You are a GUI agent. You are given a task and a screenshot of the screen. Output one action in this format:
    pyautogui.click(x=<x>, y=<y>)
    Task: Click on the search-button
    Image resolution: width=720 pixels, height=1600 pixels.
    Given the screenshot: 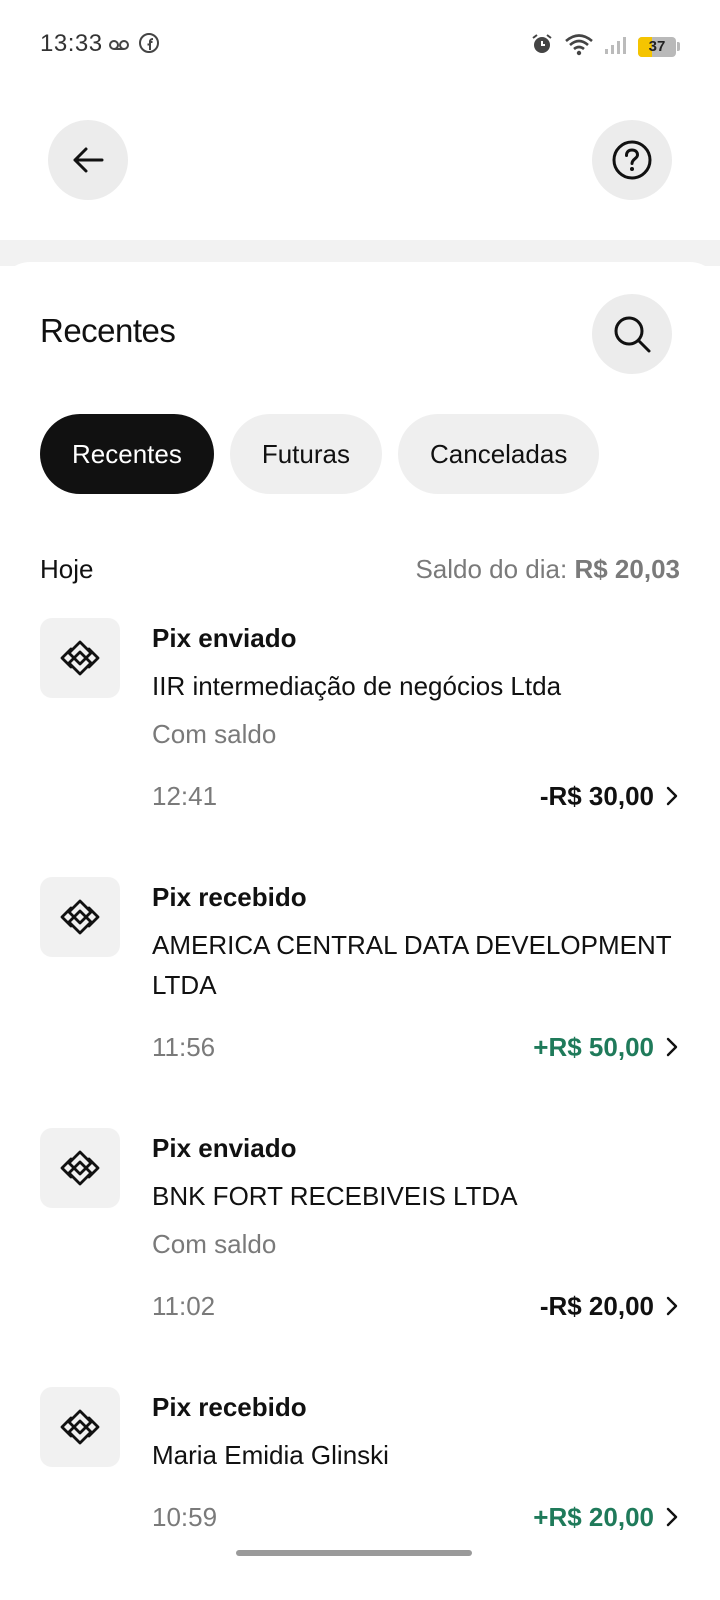 What is the action you would take?
    pyautogui.click(x=632, y=334)
    